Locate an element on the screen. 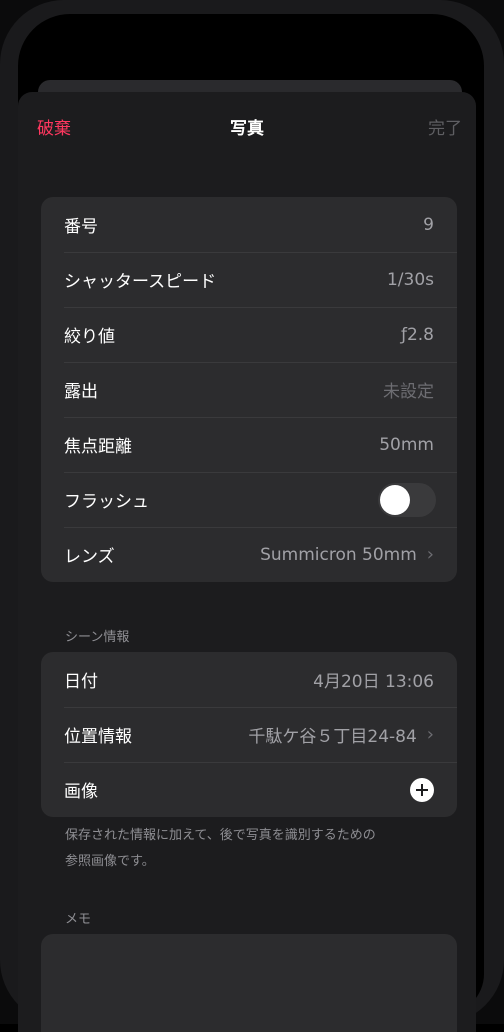 This screenshot has width=504, height=1032. row-label: 日付 is located at coordinates (81, 682).